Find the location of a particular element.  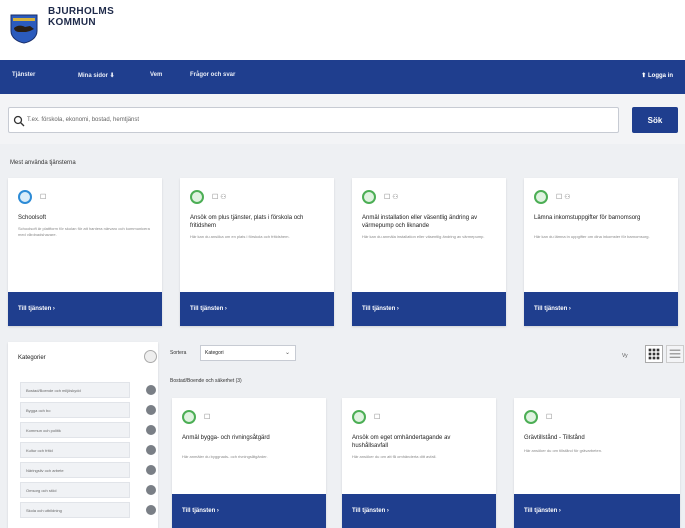

filter-item: Bostad/Boende och miljöskydd is located at coordinates (75, 390).